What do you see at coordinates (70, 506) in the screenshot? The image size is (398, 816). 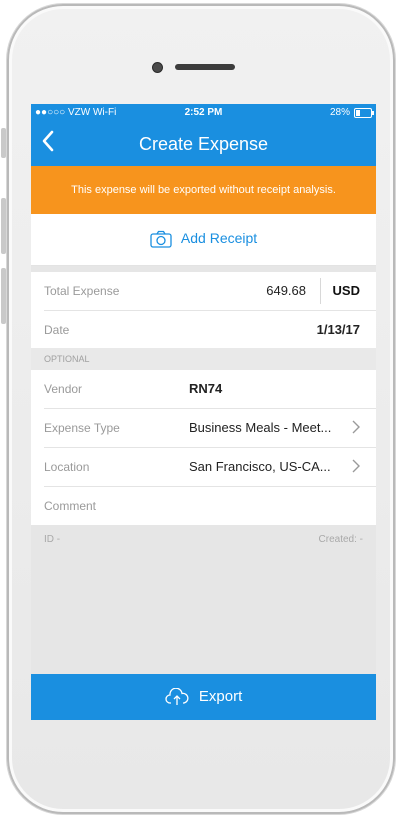 I see `comment-label: Comment` at bounding box center [70, 506].